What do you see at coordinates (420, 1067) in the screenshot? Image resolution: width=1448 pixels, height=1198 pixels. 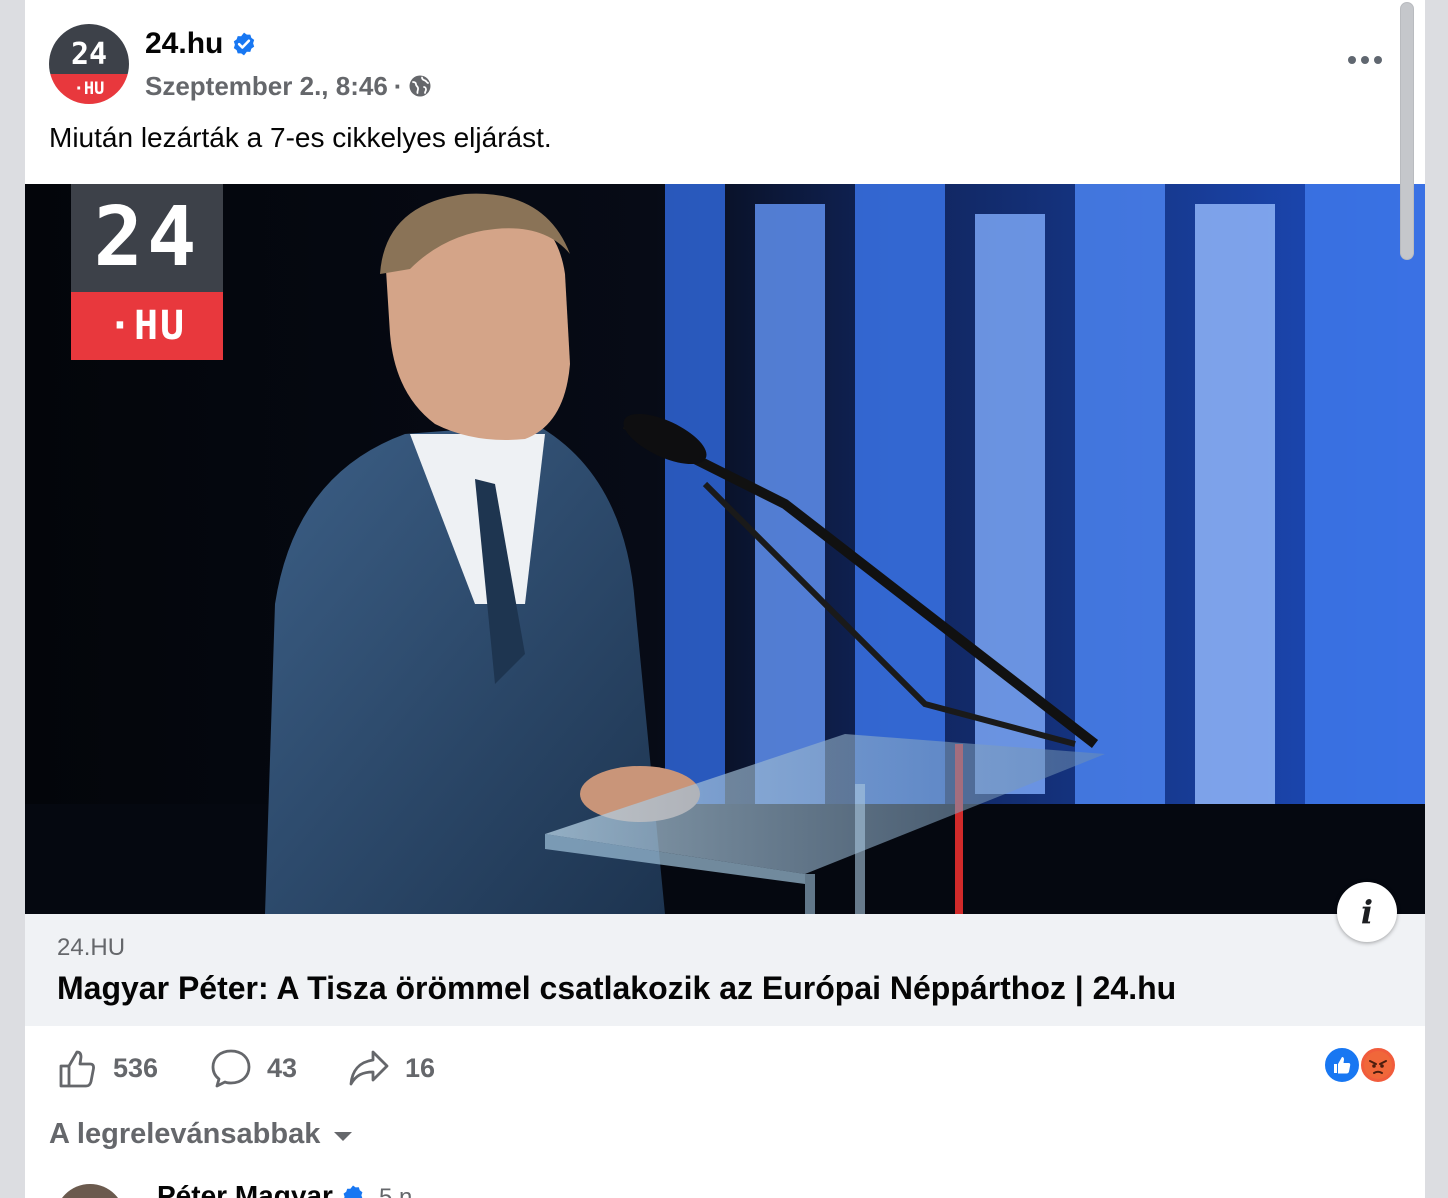 I see `share-count: 16` at bounding box center [420, 1067].